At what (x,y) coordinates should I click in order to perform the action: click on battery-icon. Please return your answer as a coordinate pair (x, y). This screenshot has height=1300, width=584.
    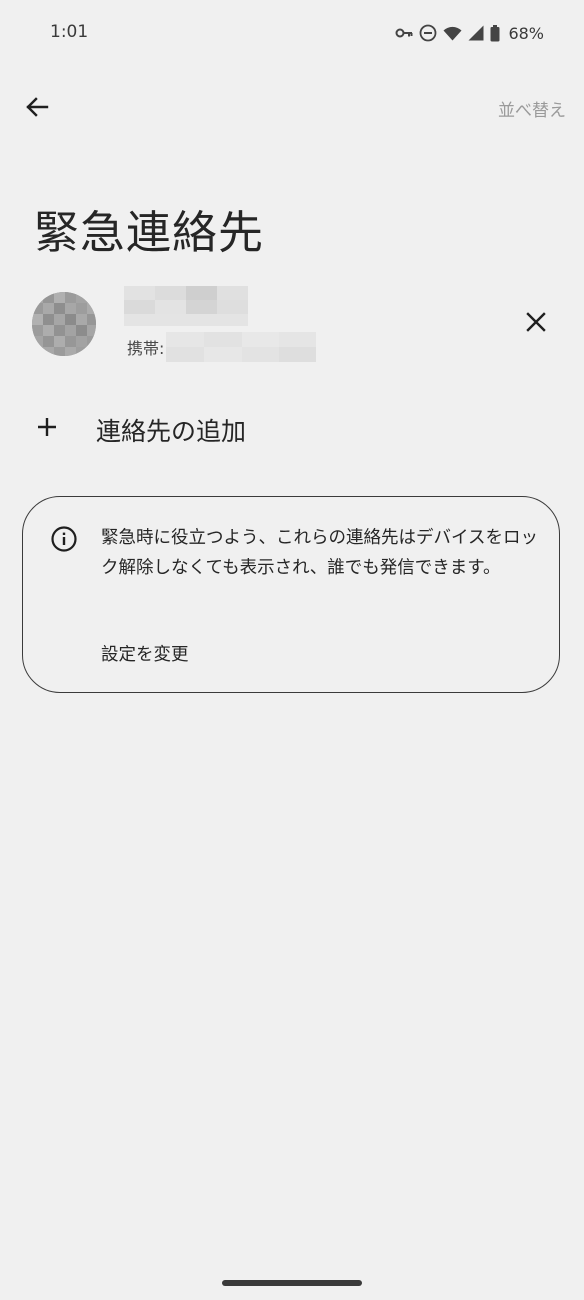
    Looking at the image, I should click on (495, 33).